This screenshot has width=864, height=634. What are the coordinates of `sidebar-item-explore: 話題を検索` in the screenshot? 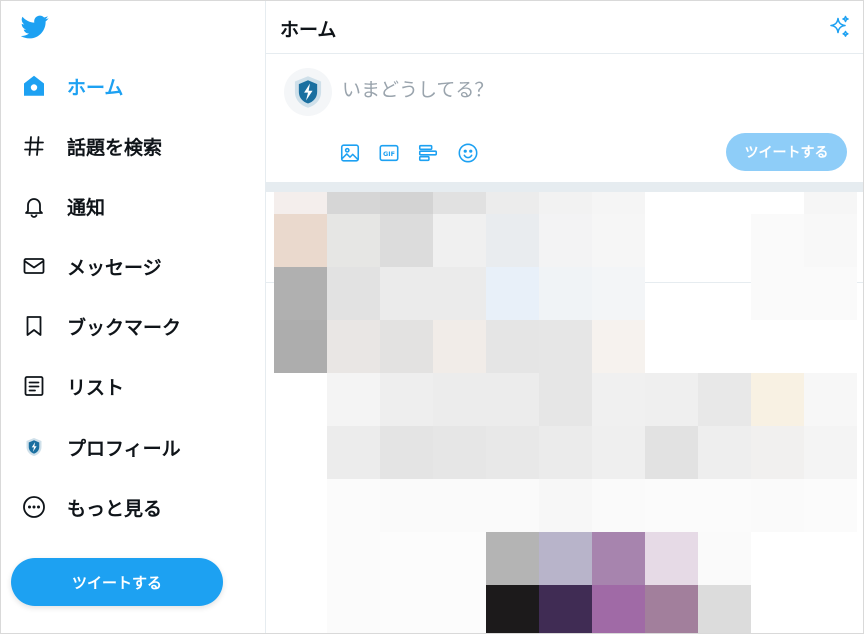 It's located at (132, 146).